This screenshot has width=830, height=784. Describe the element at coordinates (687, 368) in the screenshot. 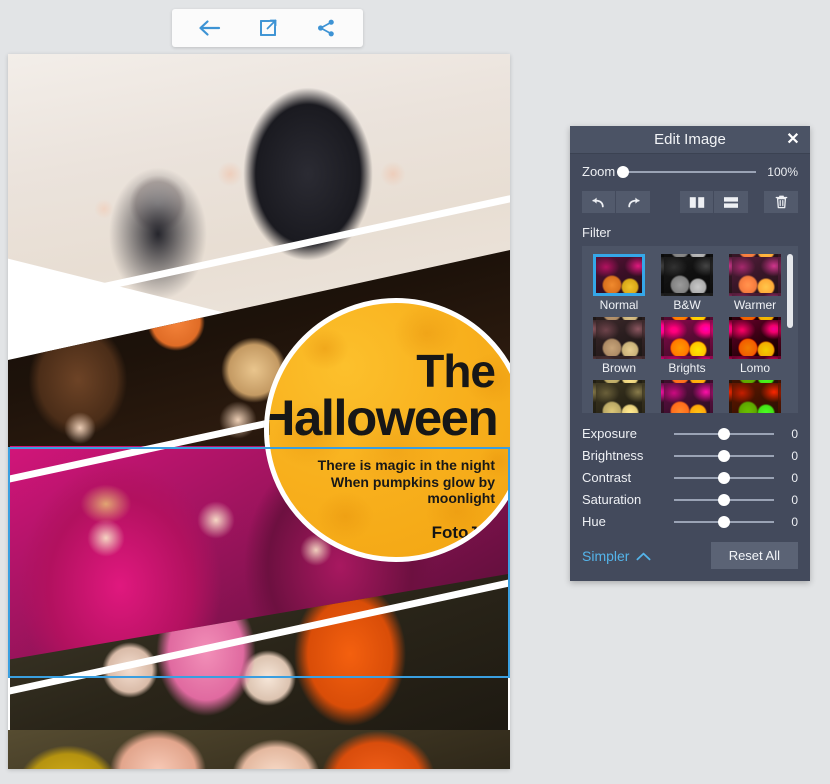

I see `filter-item-label: Brights` at that location.